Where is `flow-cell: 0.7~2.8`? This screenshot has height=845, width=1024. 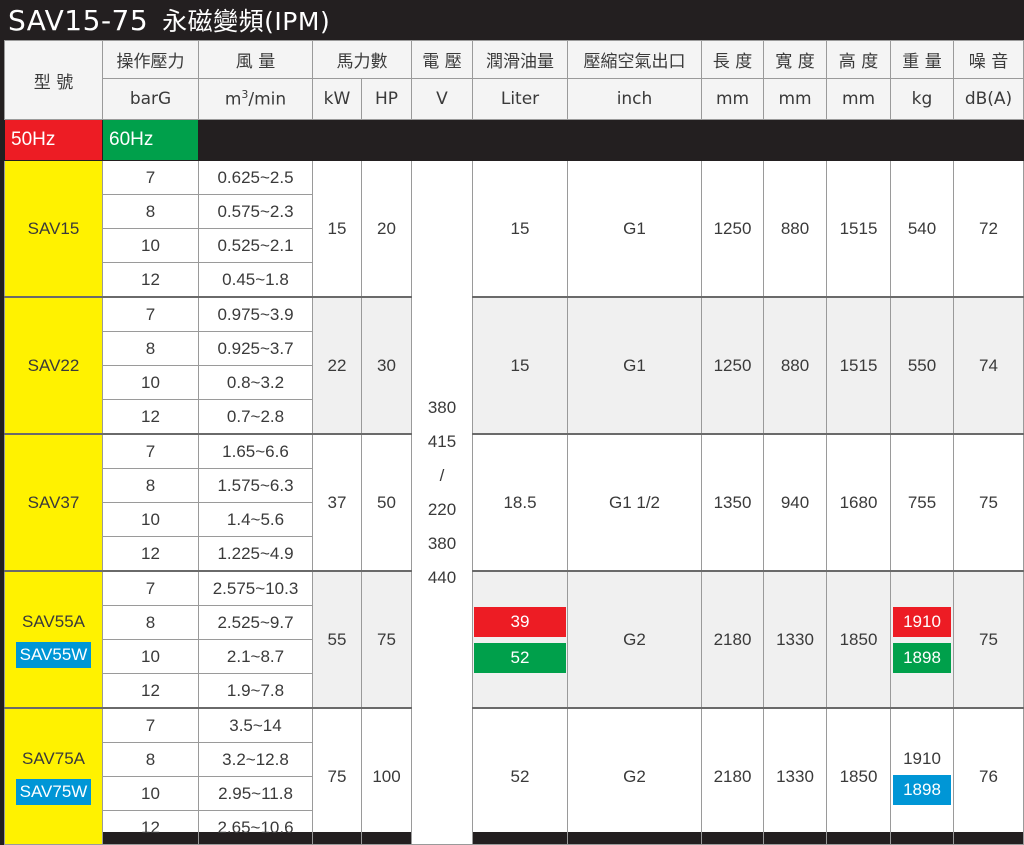 flow-cell: 0.7~2.8 is located at coordinates (255, 417).